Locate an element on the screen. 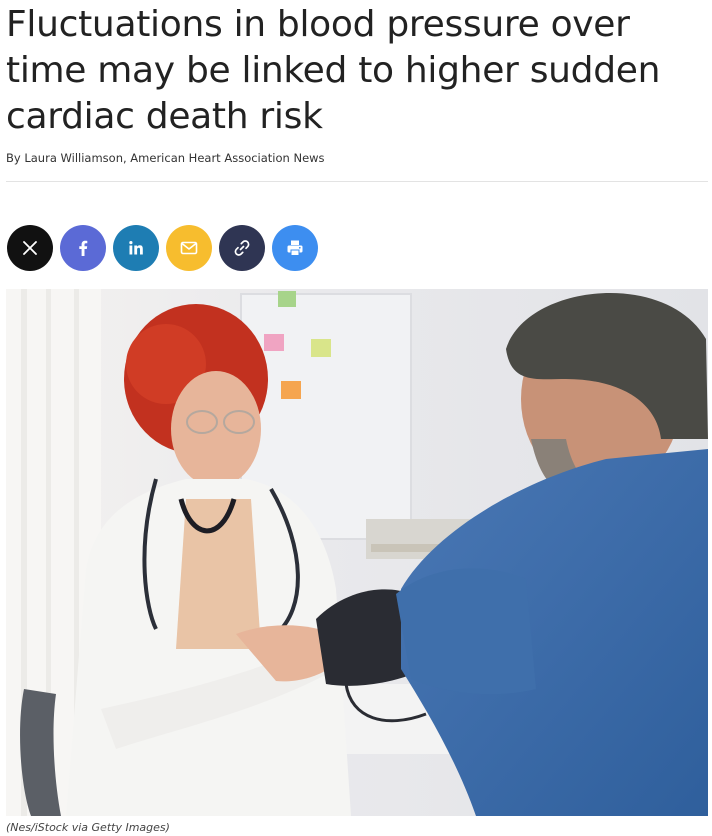 This screenshot has height=836, width=712. share-linkedin-button is located at coordinates (136, 248).